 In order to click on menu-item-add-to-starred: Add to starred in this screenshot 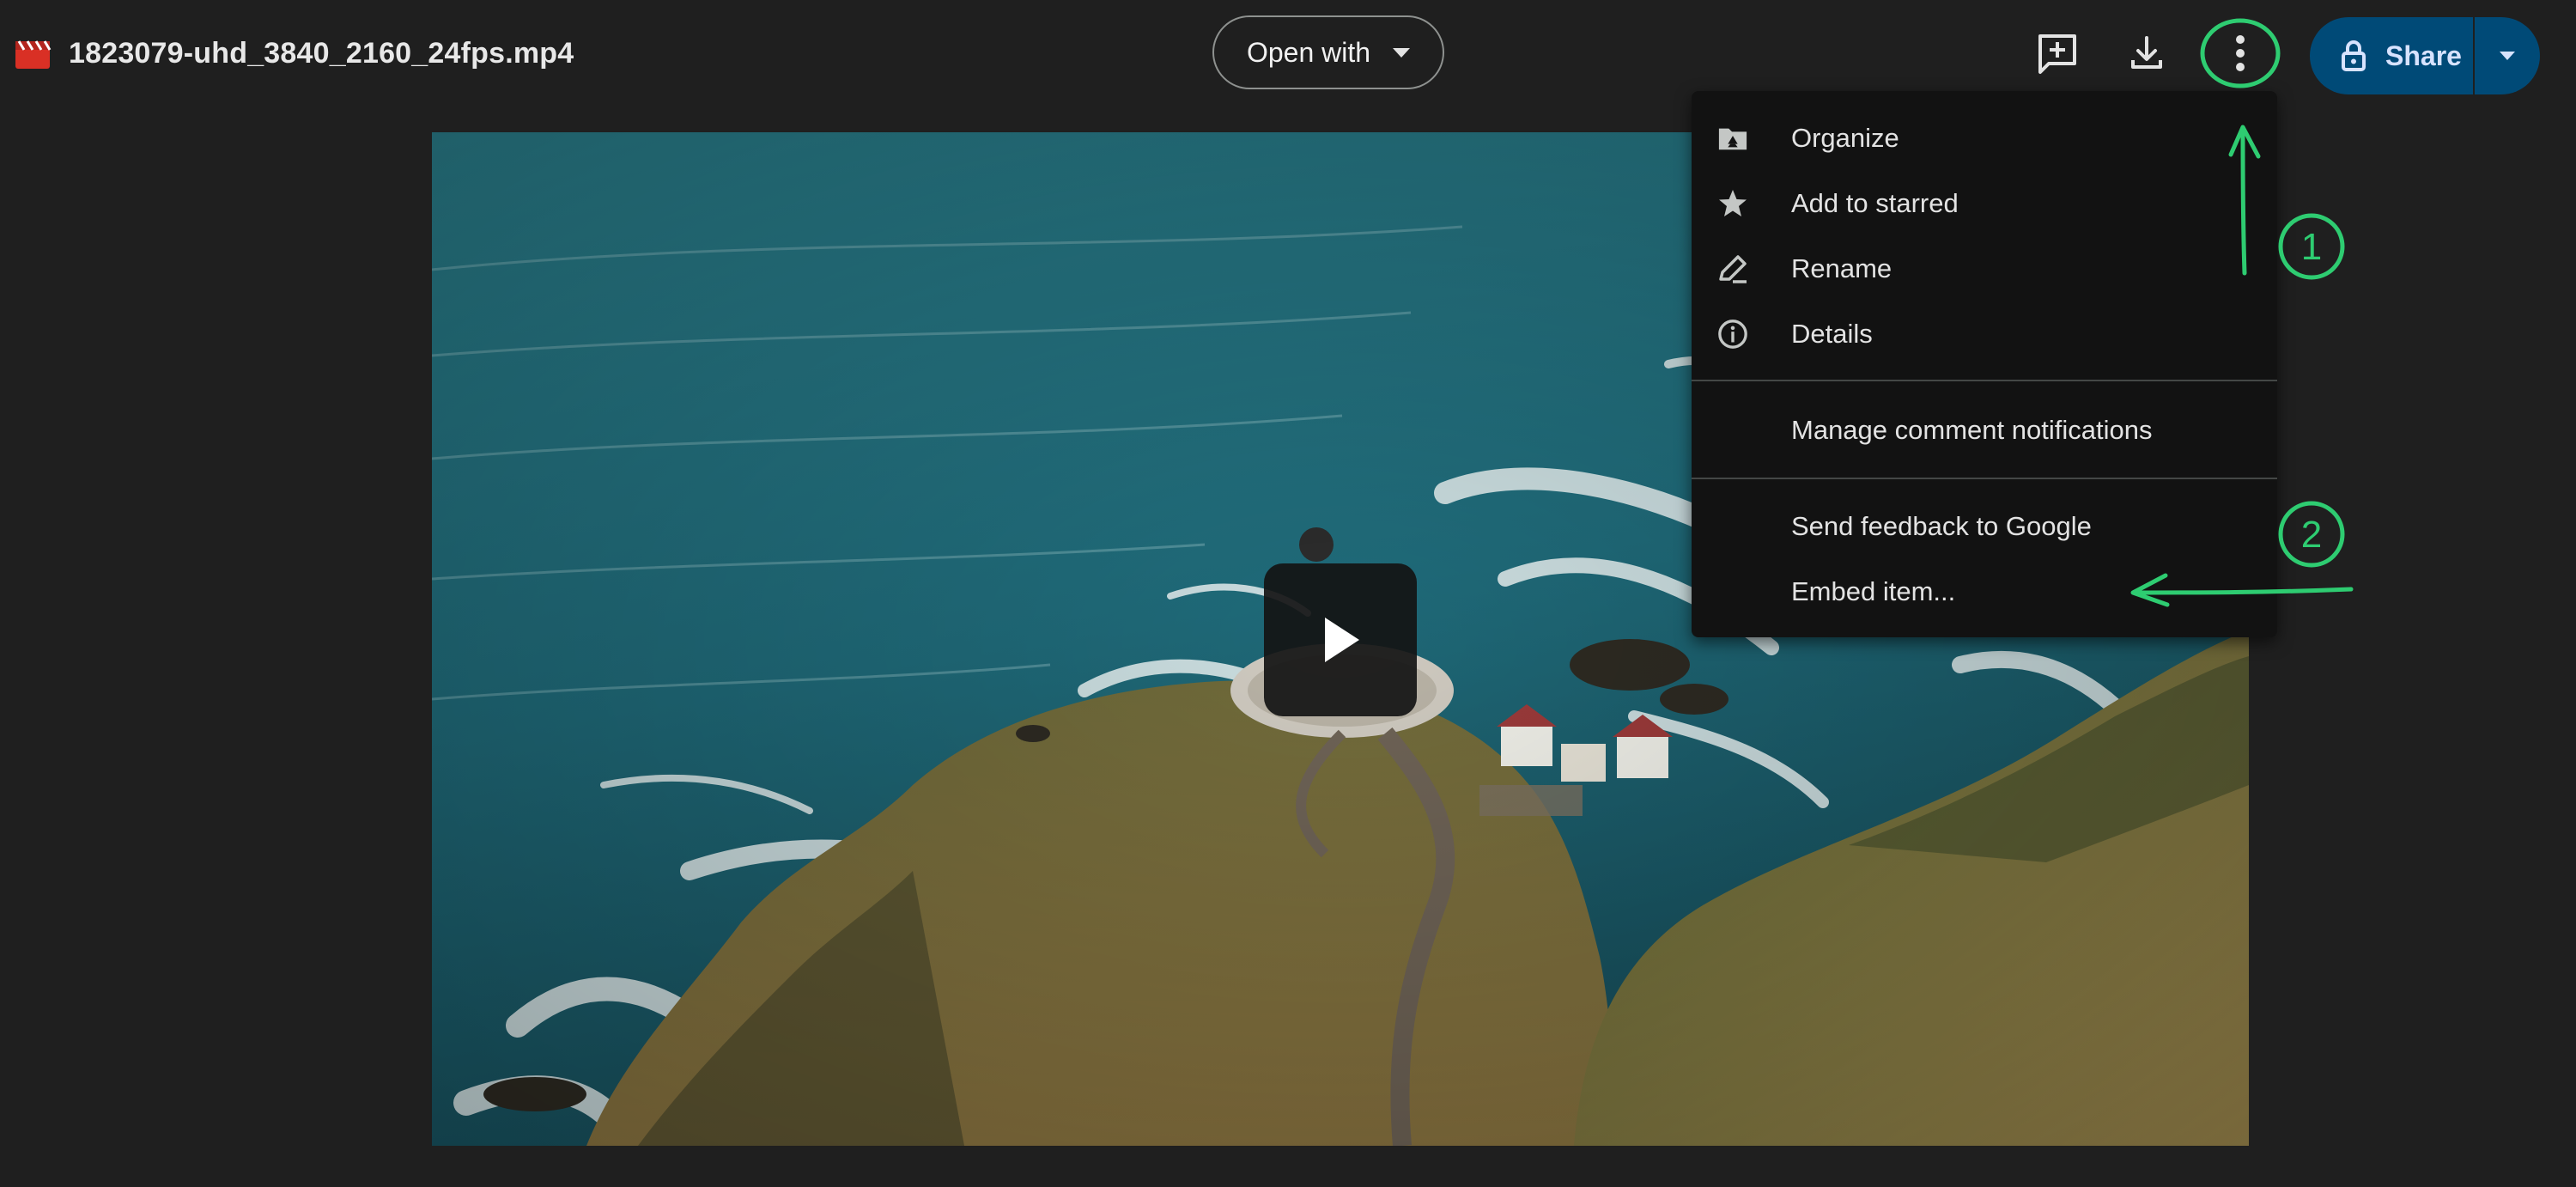, I will do `click(1984, 203)`.